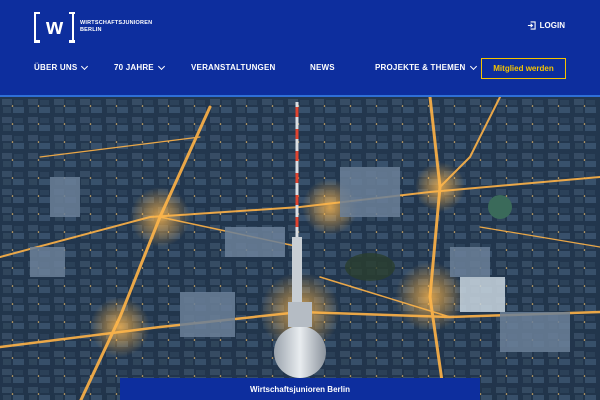 The height and width of the screenshot is (400, 600). I want to click on logo-mark: w, so click(54, 27).